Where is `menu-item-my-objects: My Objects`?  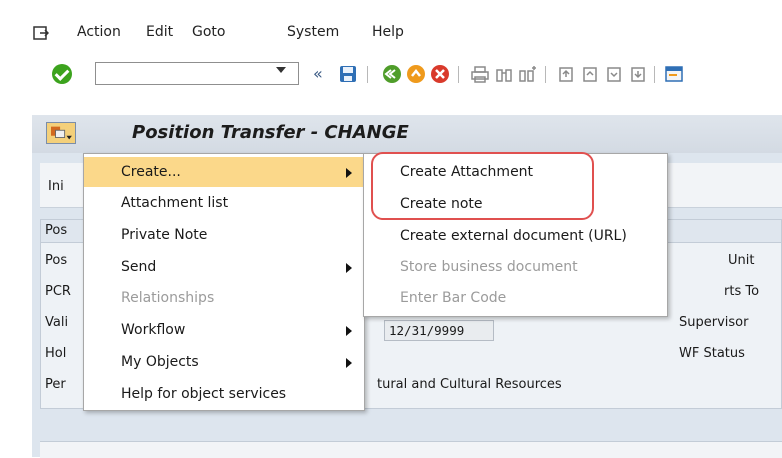 menu-item-my-objects: My Objects is located at coordinates (224, 362).